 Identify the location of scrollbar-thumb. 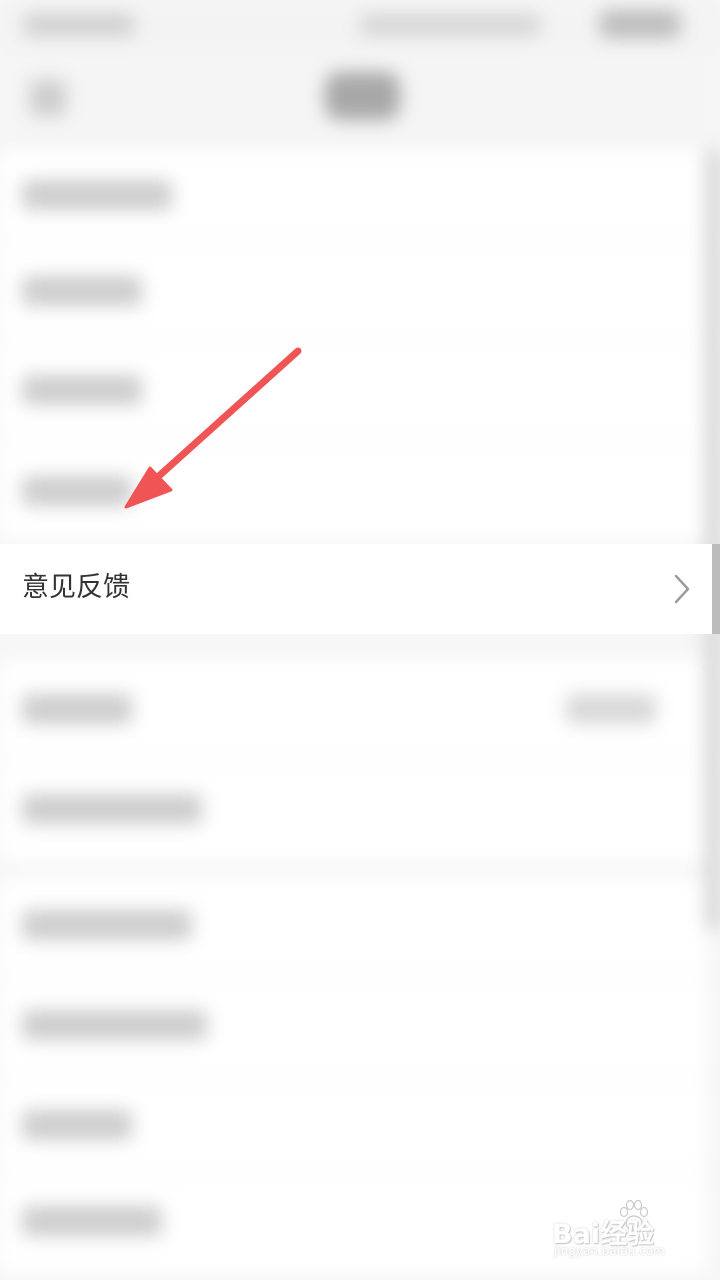
(716, 589).